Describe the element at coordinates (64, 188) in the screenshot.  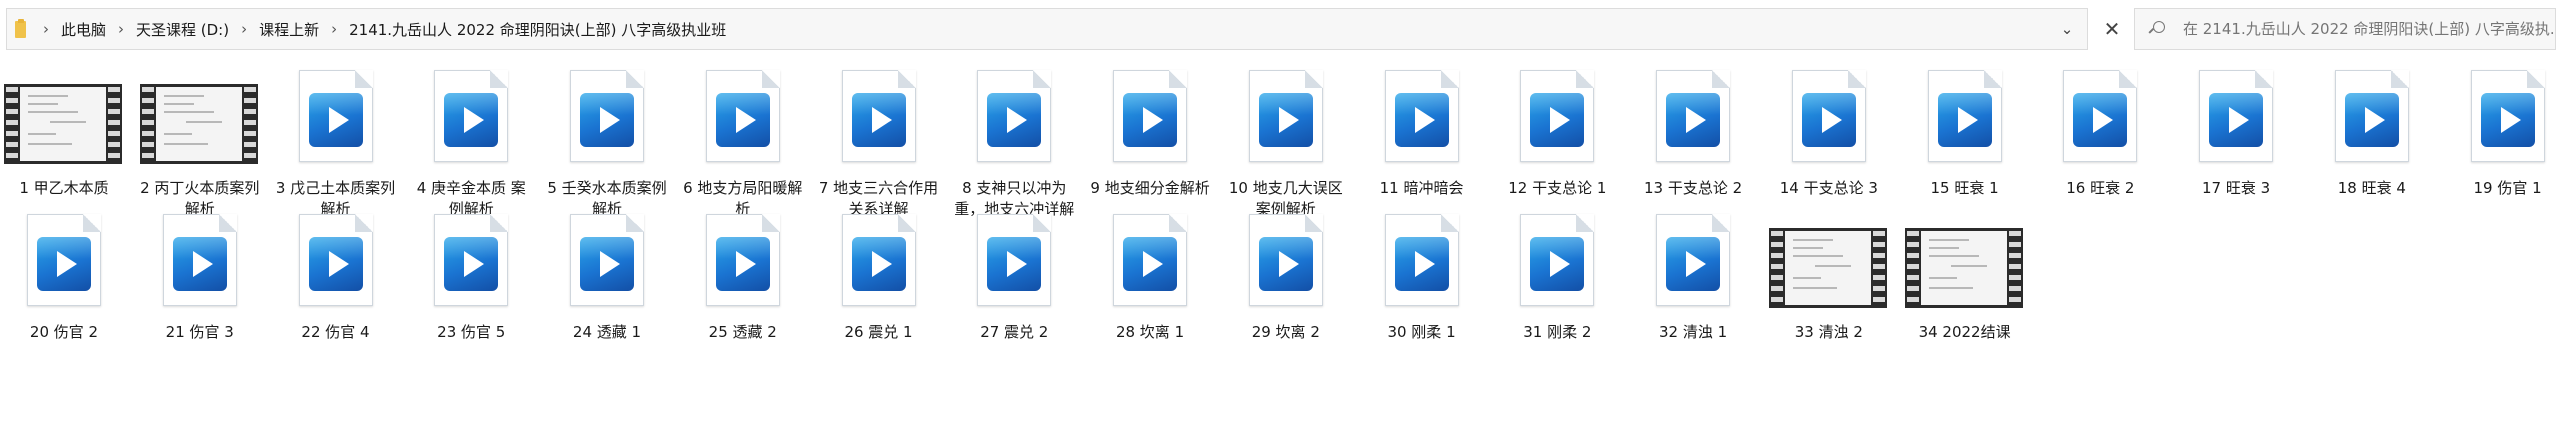
I see `file-name: 1 甲乙木本质` at that location.